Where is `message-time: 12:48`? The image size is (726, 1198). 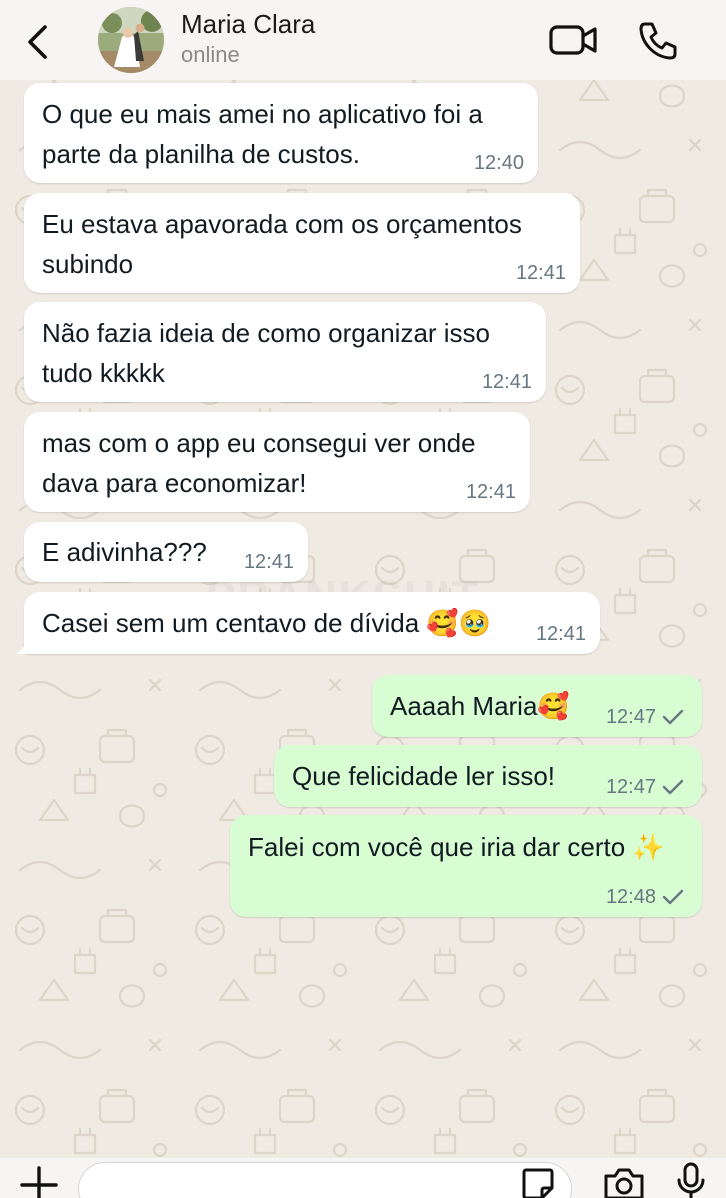 message-time: 12:48 is located at coordinates (630, 897).